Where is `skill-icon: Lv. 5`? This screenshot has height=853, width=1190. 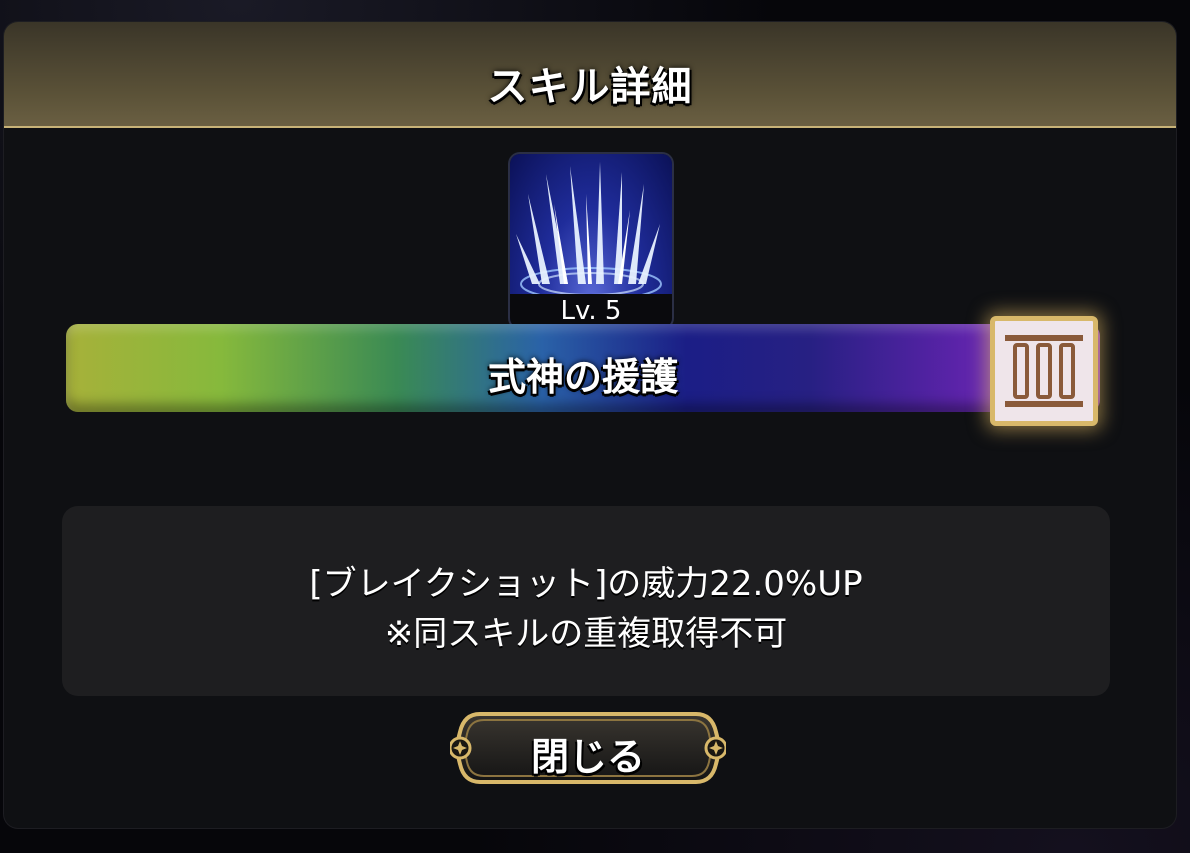
skill-icon: Lv. 5 is located at coordinates (591, 241).